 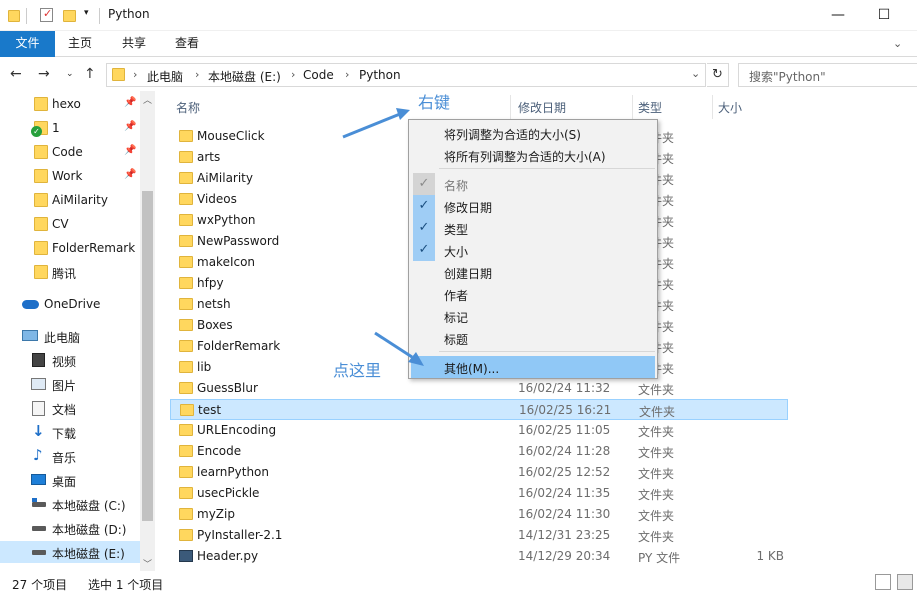 What do you see at coordinates (393, 345) in the screenshot?
I see `arrow-to-menu-item` at bounding box center [393, 345].